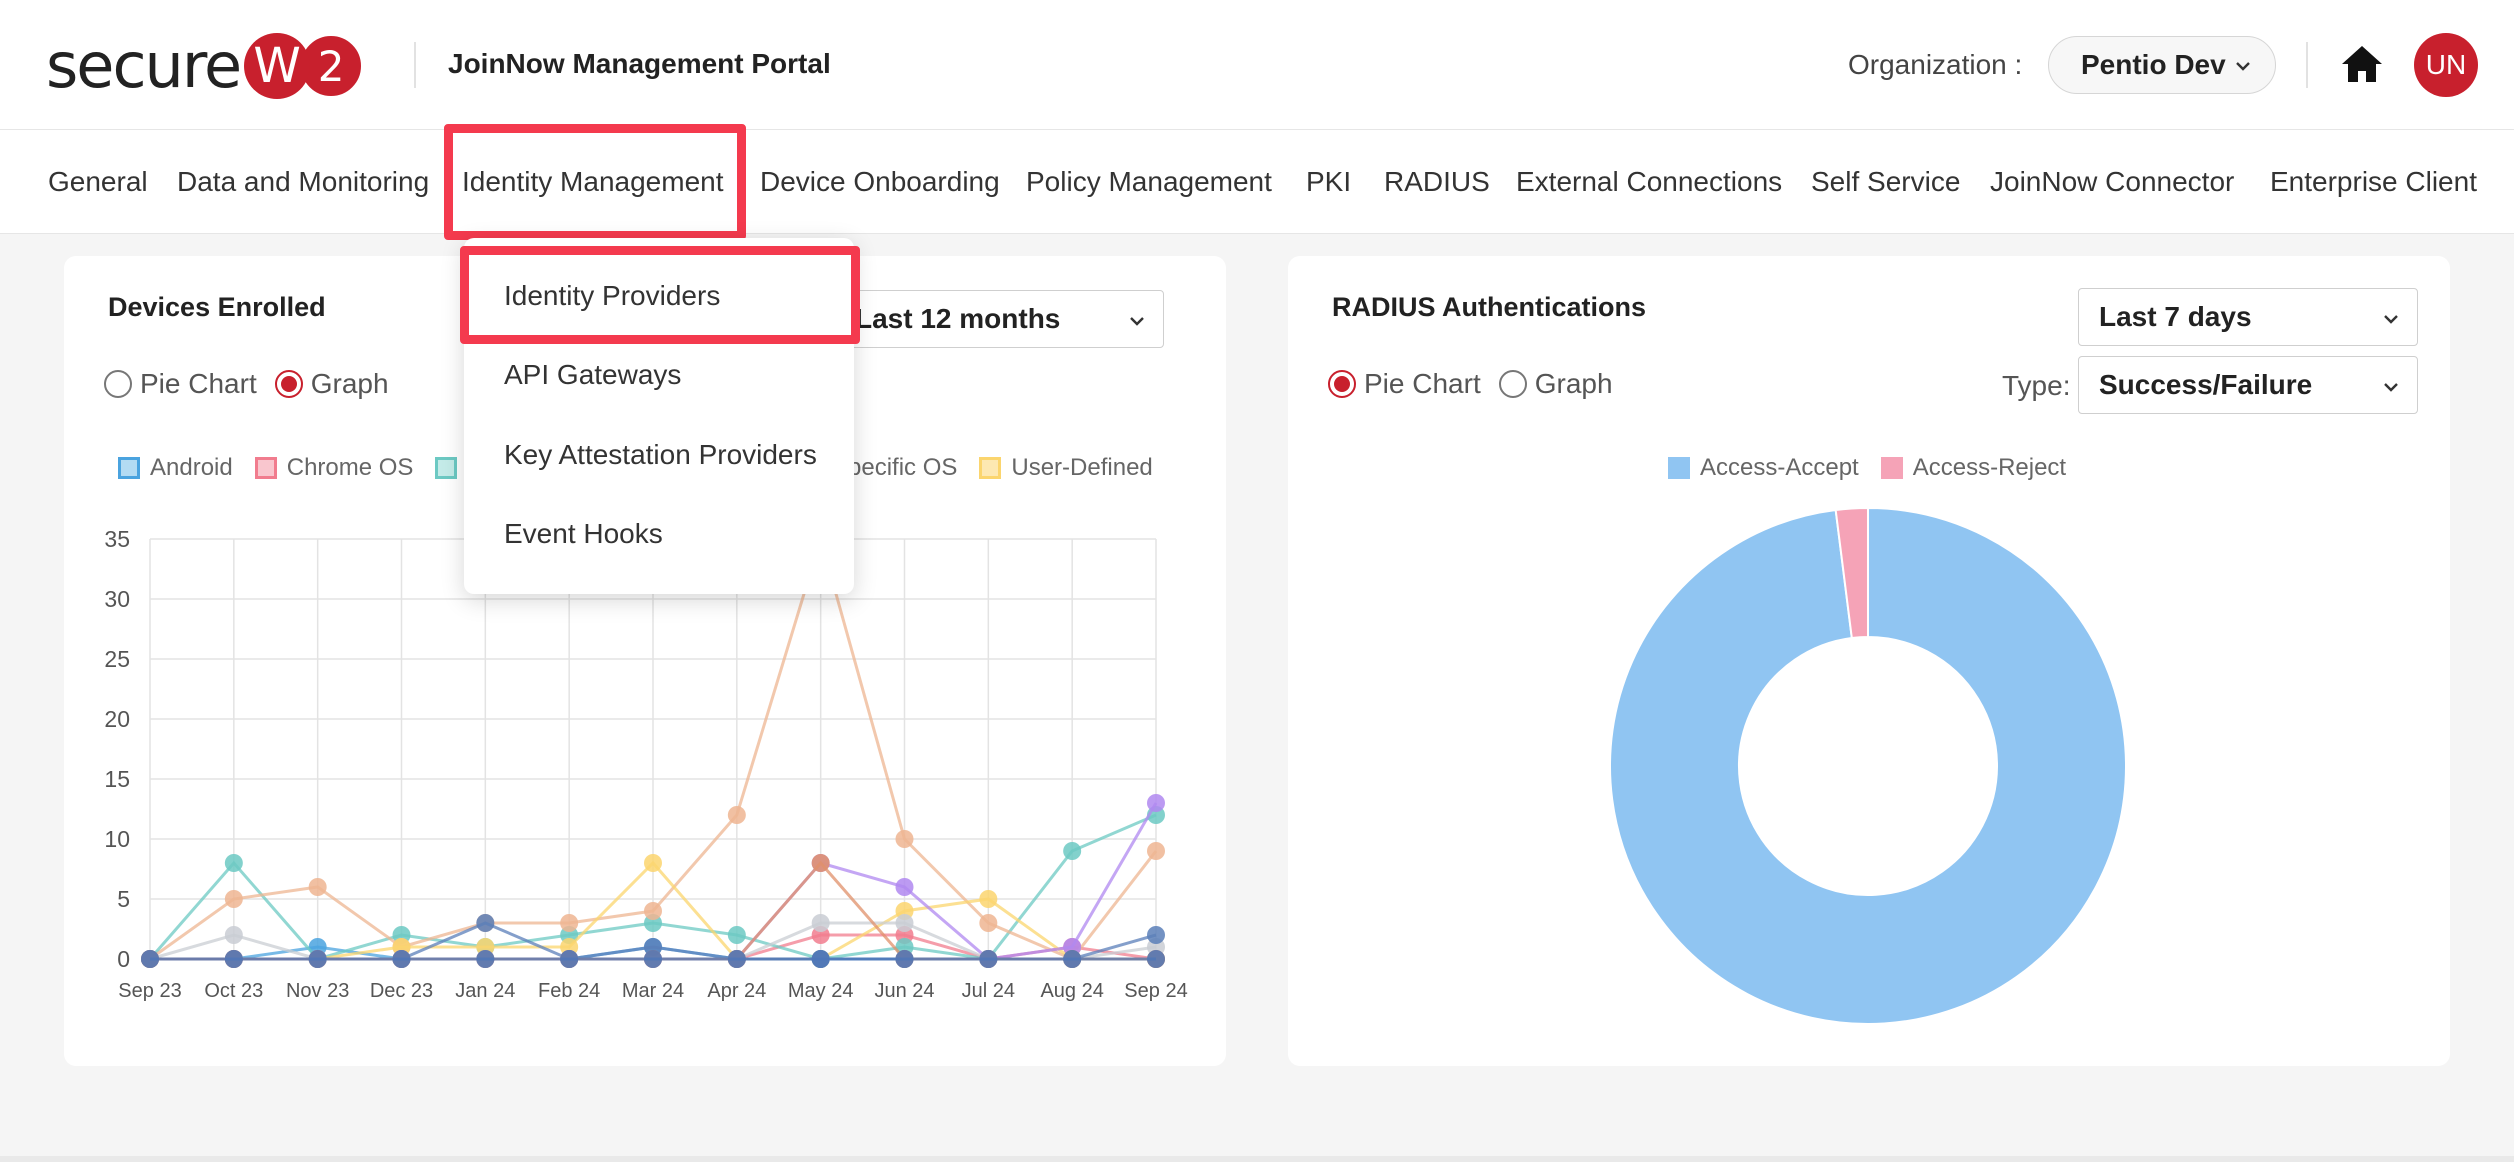  Describe the element at coordinates (205, 66) in the screenshot. I see `securew2-logo: secure W 2` at that location.